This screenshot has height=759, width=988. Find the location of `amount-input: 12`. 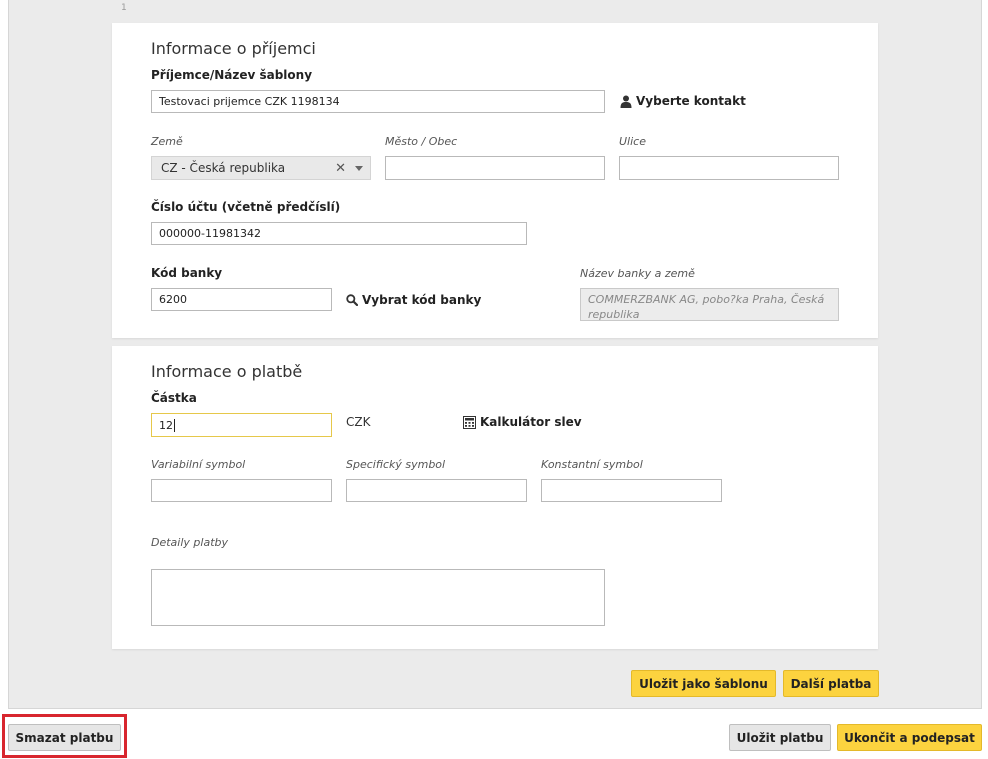

amount-input: 12 is located at coordinates (241, 425).